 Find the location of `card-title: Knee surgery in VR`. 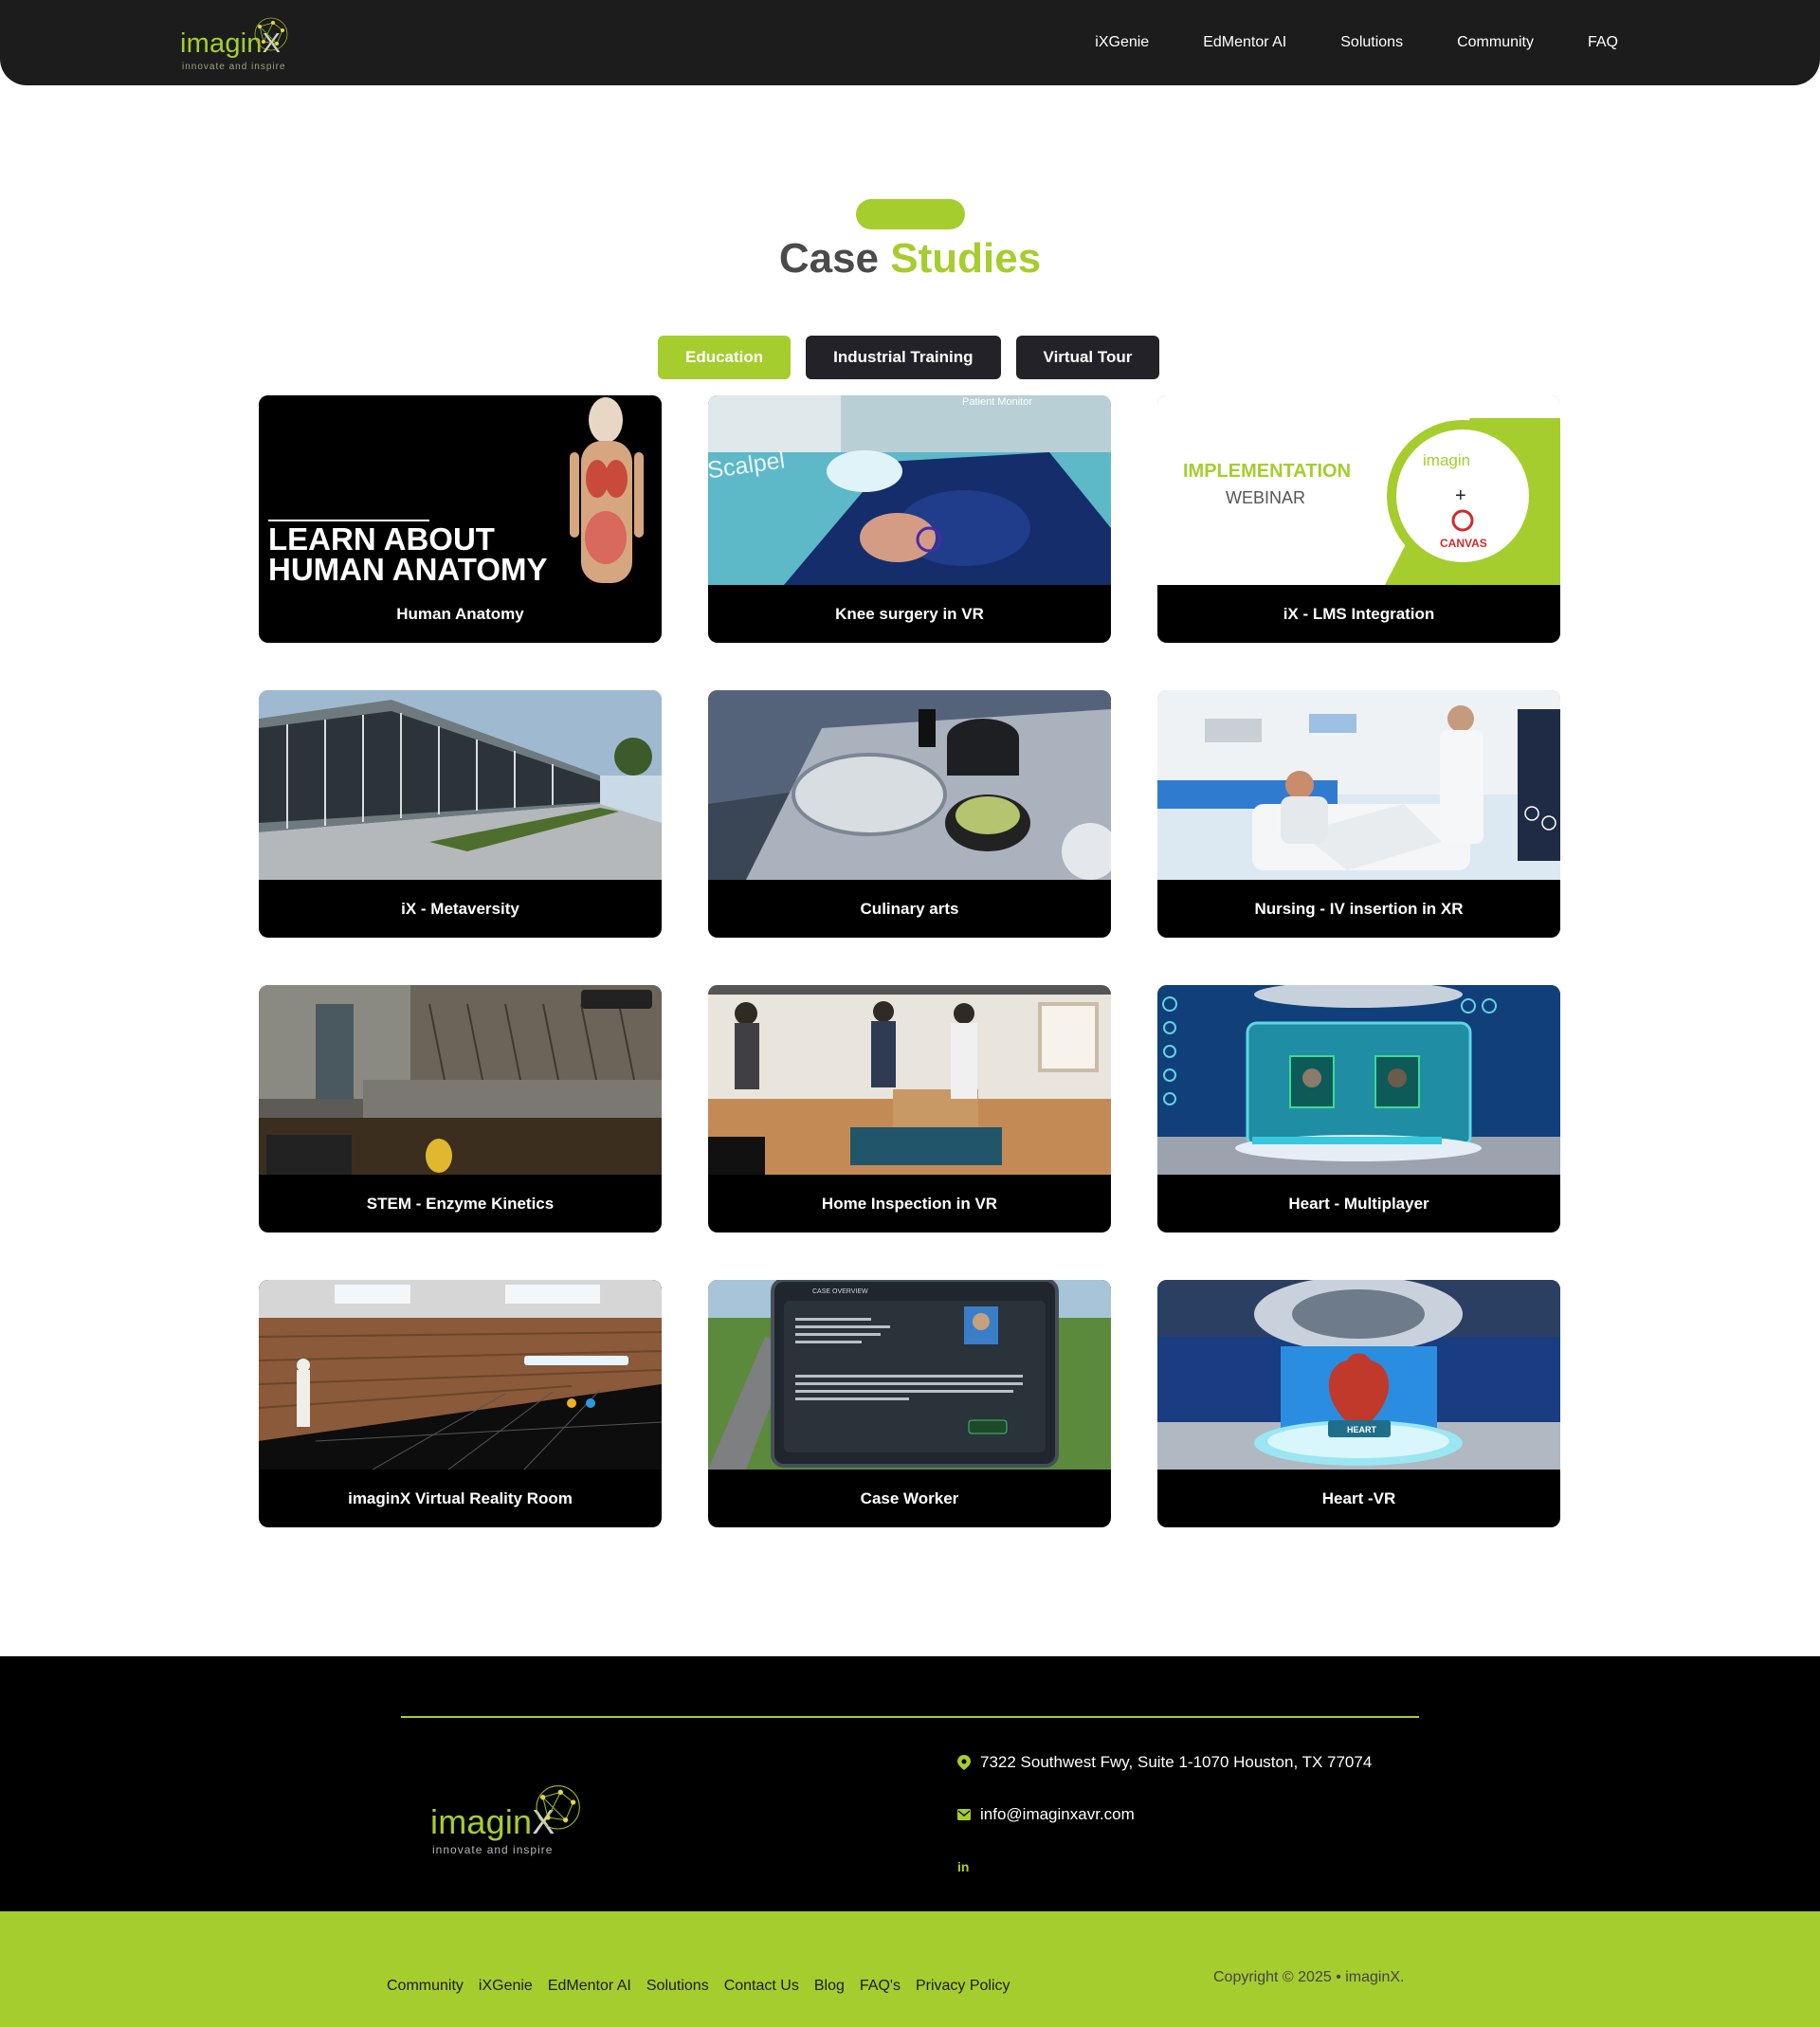

card-title: Knee surgery in VR is located at coordinates (909, 613).